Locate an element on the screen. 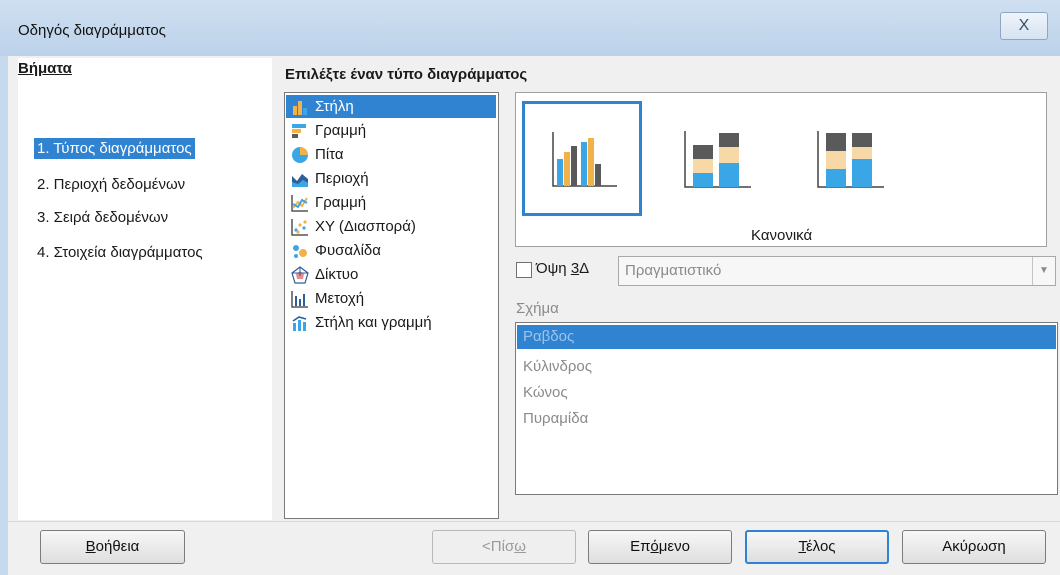  back-button: <Πίσω is located at coordinates (504, 547).